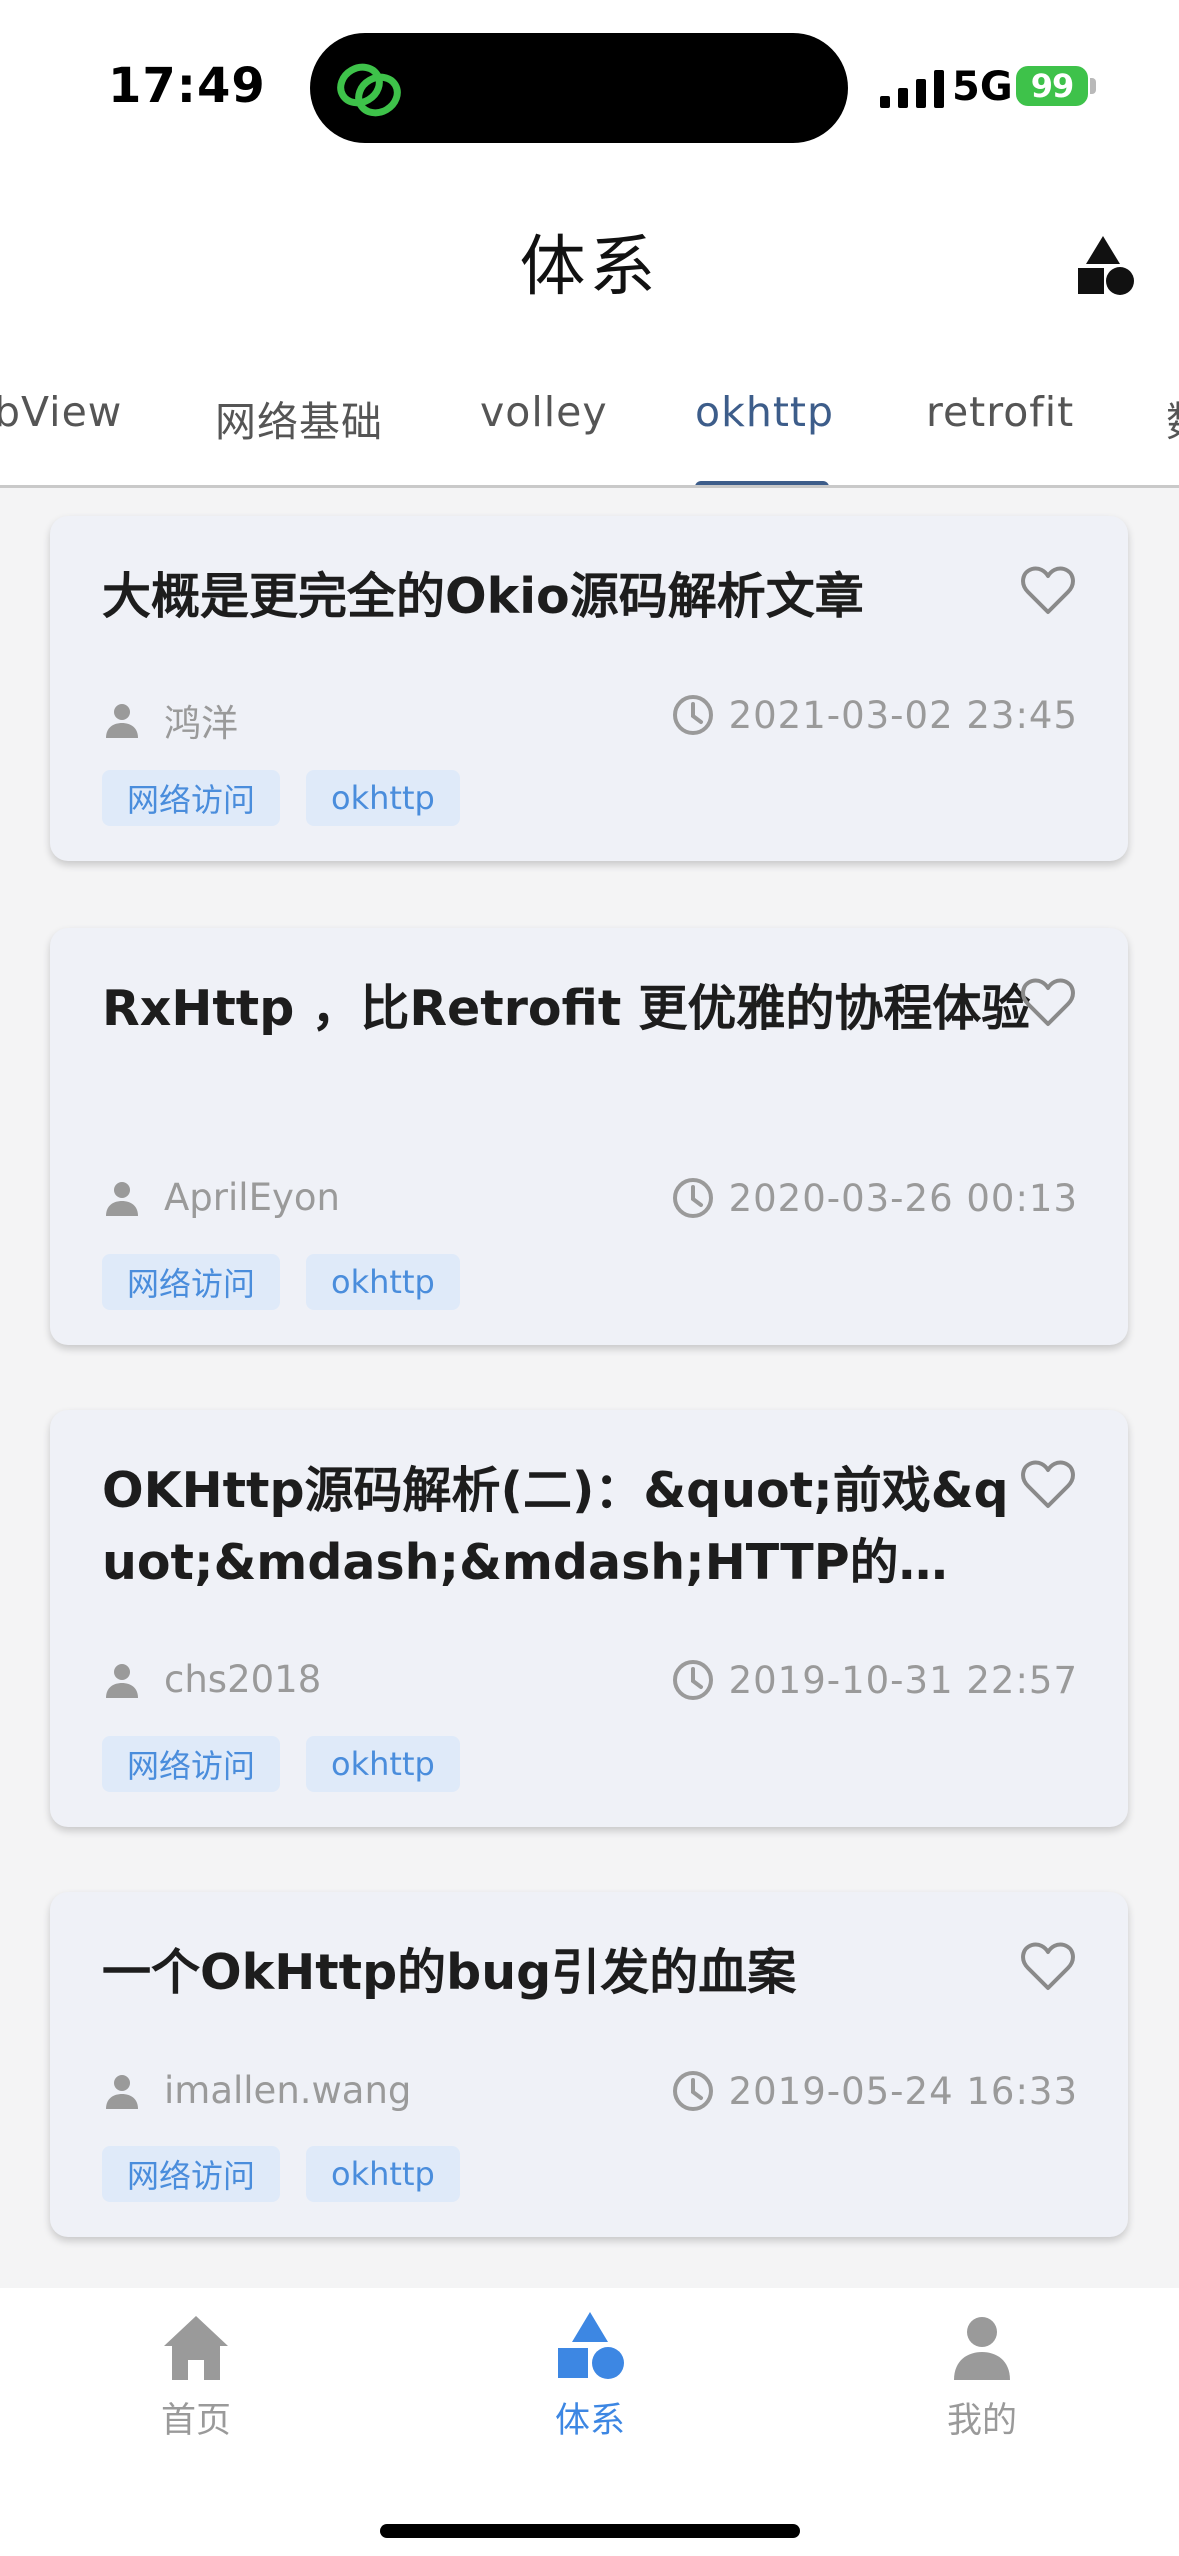 This screenshot has width=1179, height=2556. I want to click on bottom-navigation: 首页 体系 我的, so click(589, 2422).